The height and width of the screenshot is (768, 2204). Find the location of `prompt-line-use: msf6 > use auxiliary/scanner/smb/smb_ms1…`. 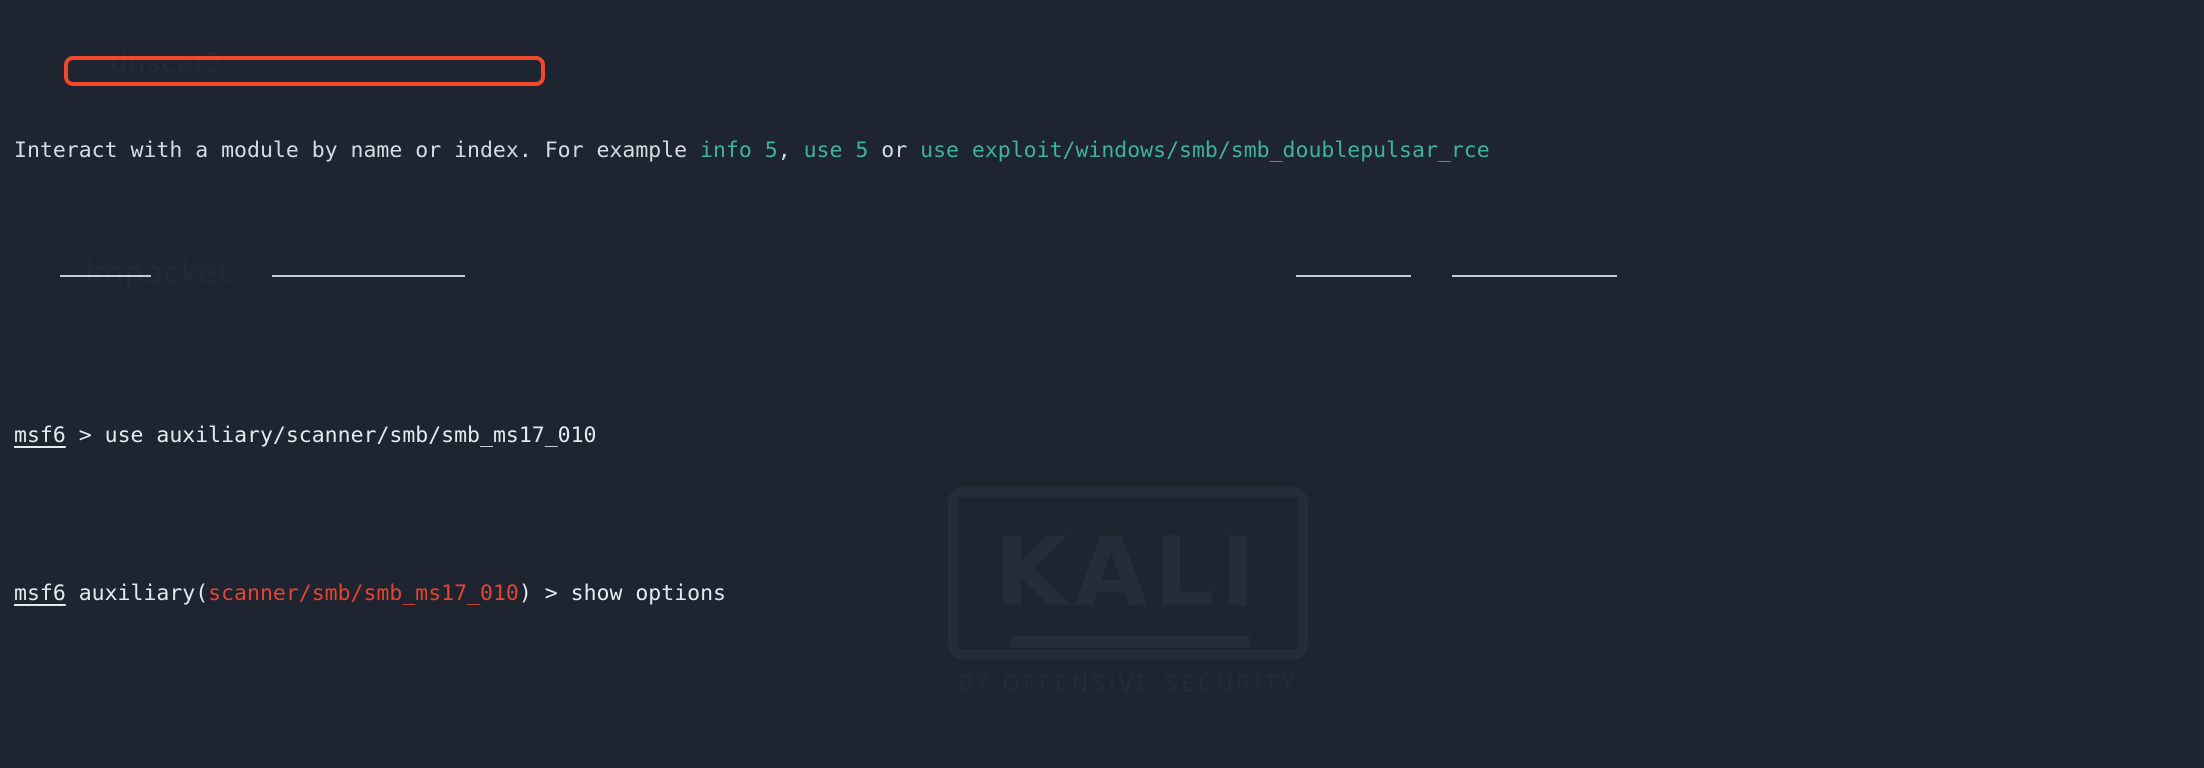

prompt-line-use: msf6 > use auxiliary/scanner/smb/smb_ms1… is located at coordinates (1109, 436).